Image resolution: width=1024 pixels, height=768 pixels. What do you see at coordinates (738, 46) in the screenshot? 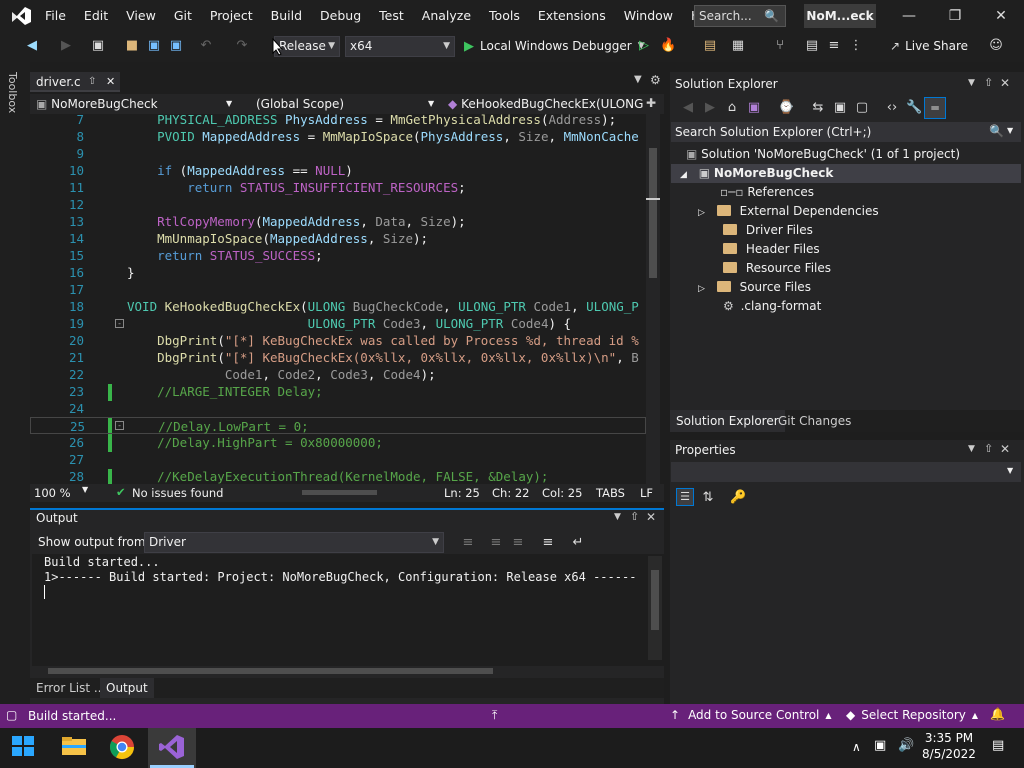
I see `layout-icon: ▦` at bounding box center [738, 46].